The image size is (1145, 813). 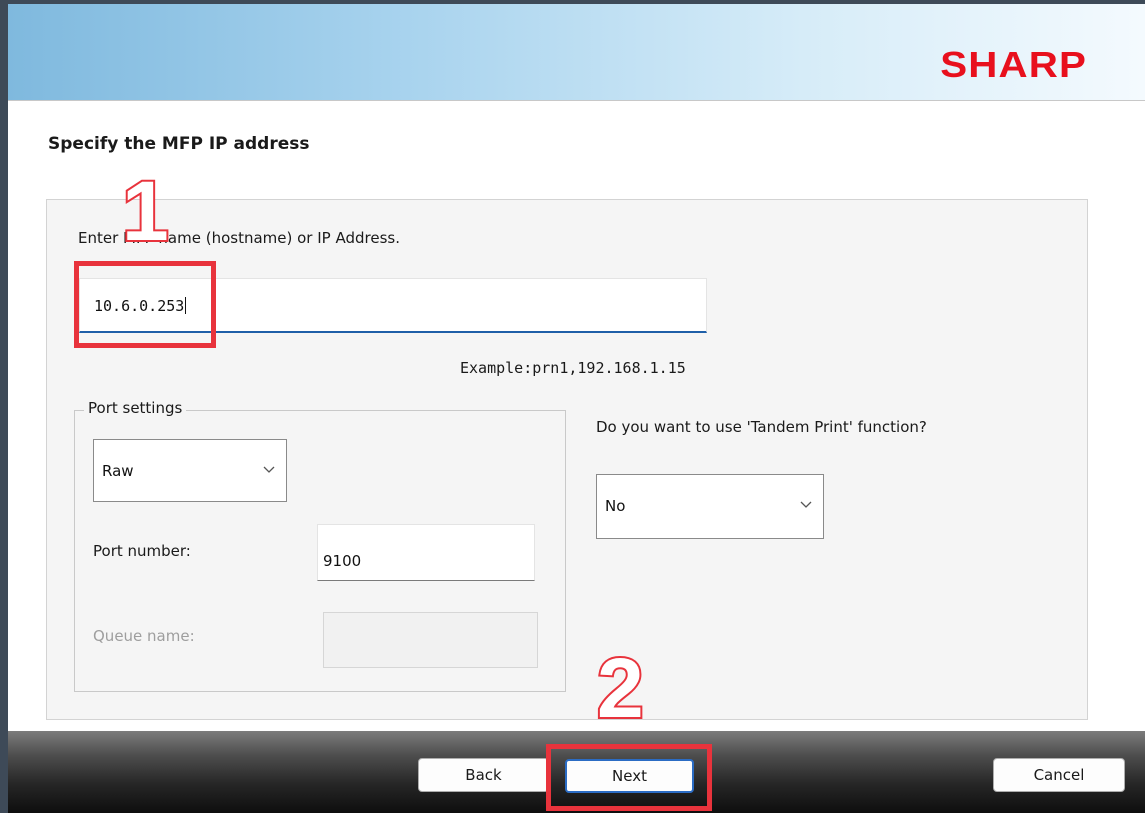 What do you see at coordinates (576, 52) in the screenshot?
I see `header-banner: SHARP` at bounding box center [576, 52].